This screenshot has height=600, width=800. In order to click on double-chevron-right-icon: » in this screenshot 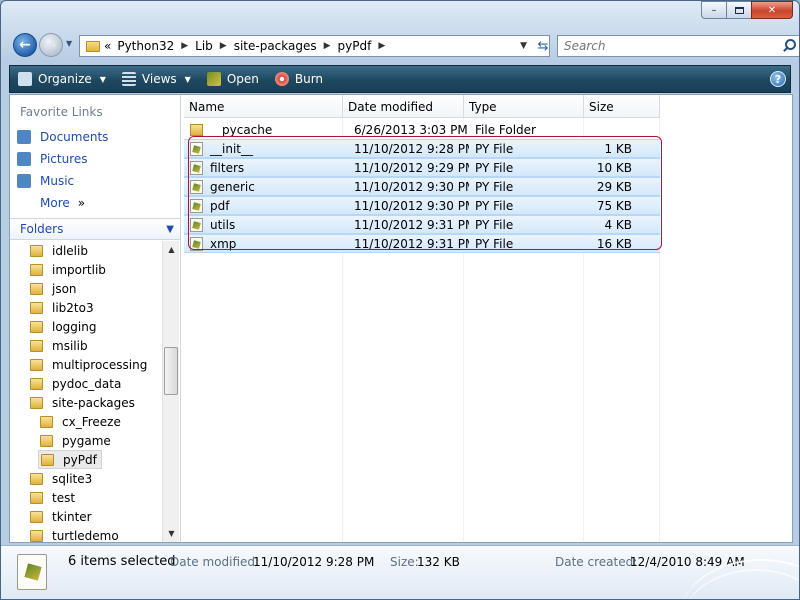, I will do `click(81, 203)`.